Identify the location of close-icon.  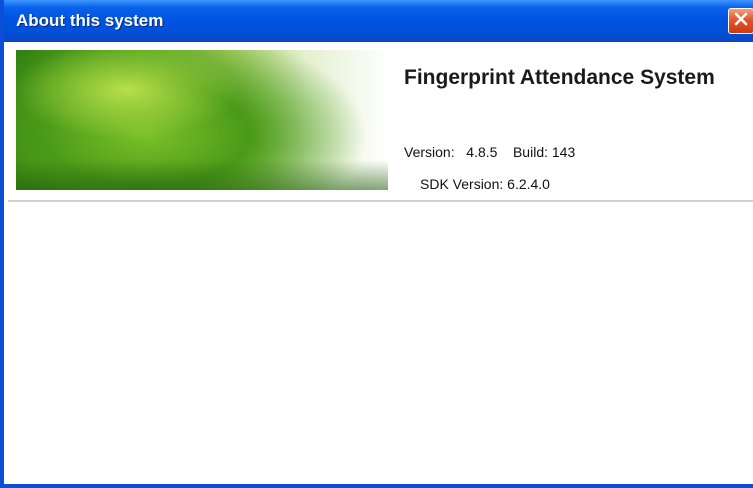
(741, 21).